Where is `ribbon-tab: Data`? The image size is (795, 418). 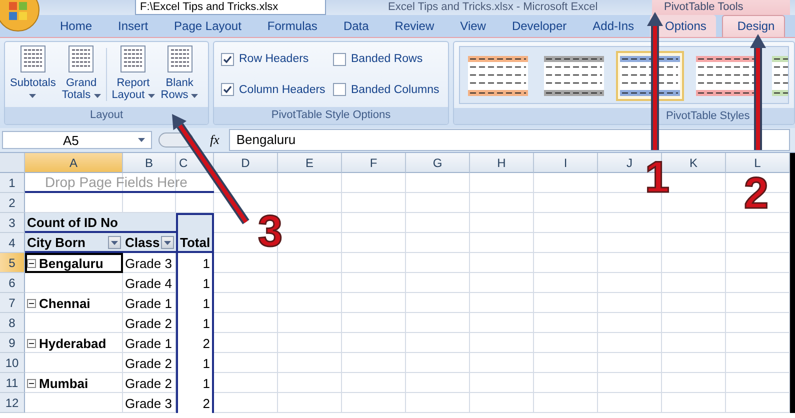
ribbon-tab: Data is located at coordinates (356, 26).